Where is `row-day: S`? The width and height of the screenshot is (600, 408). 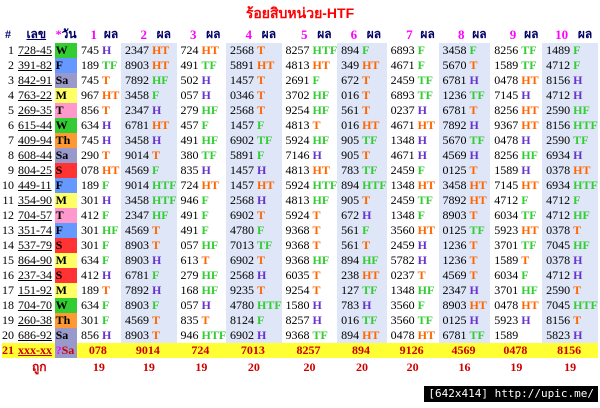
row-day: S is located at coordinates (65, 170).